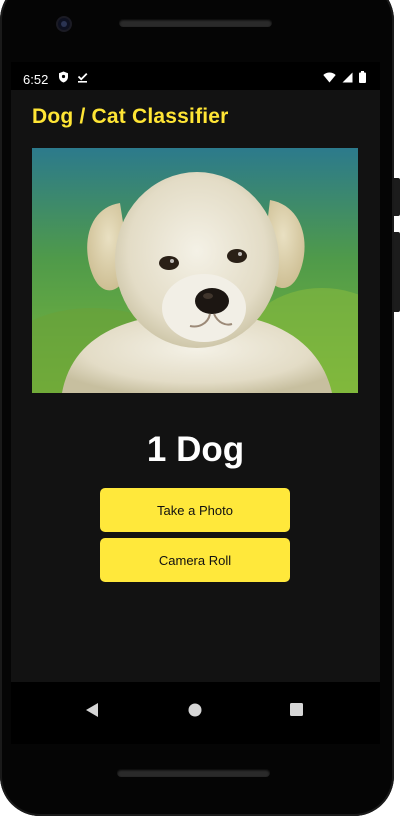 The width and height of the screenshot is (400, 824). Describe the element at coordinates (63, 78) in the screenshot. I see `shield-icon` at that location.